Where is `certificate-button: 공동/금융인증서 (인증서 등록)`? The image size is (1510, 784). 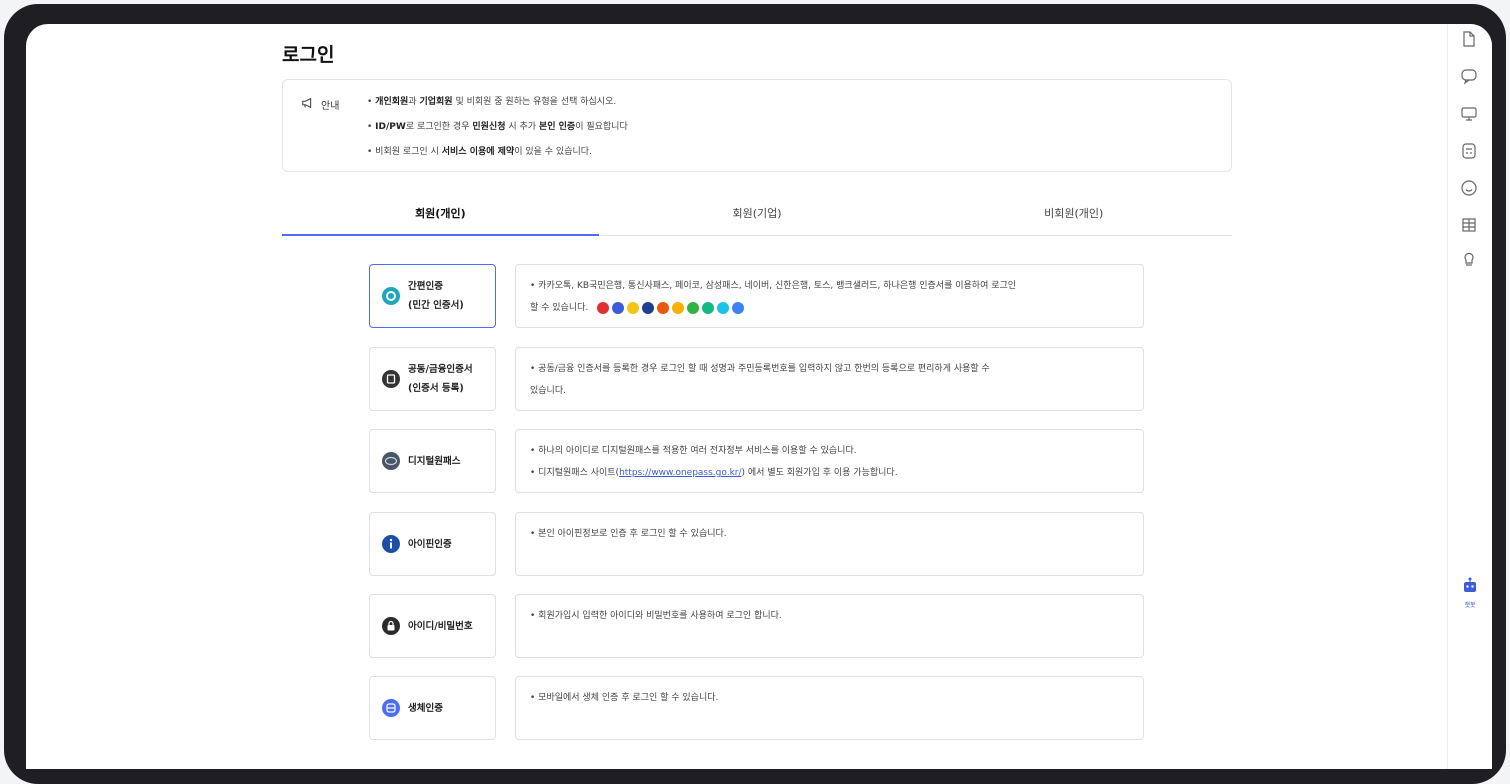
certificate-button: 공동/금융인증서 (인증서 등록) is located at coordinates (432, 379).